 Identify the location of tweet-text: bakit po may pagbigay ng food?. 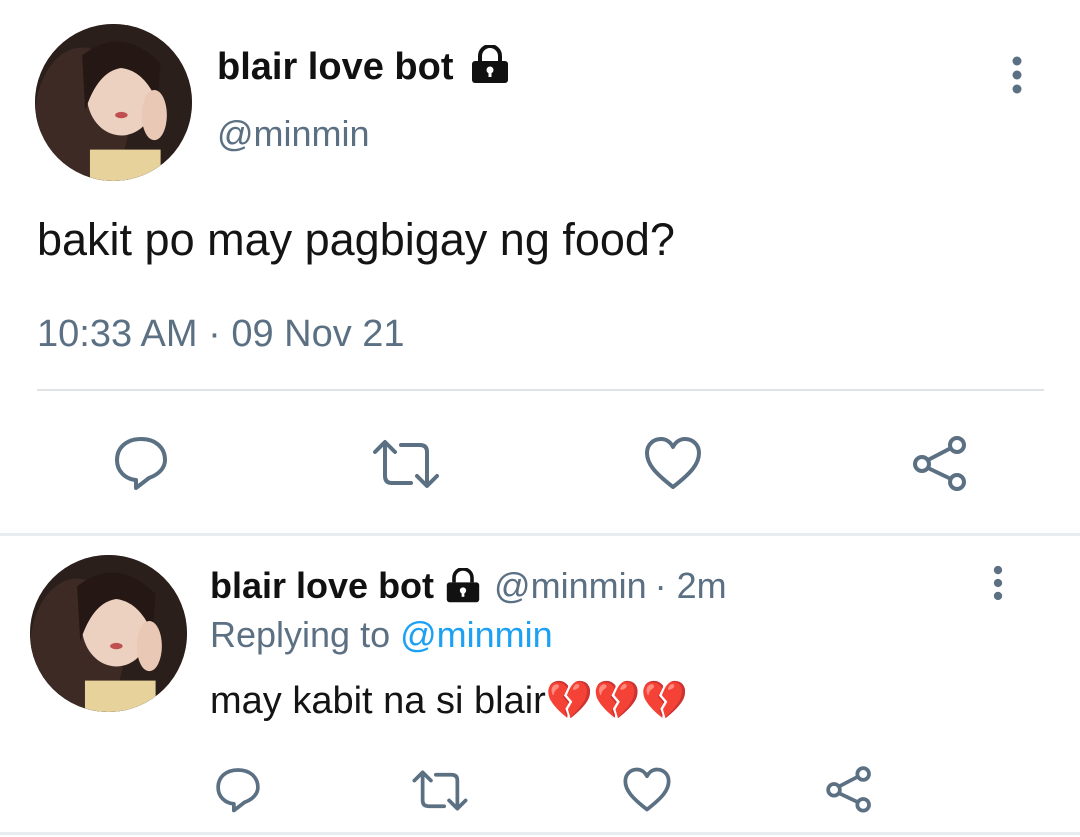
(356, 239).